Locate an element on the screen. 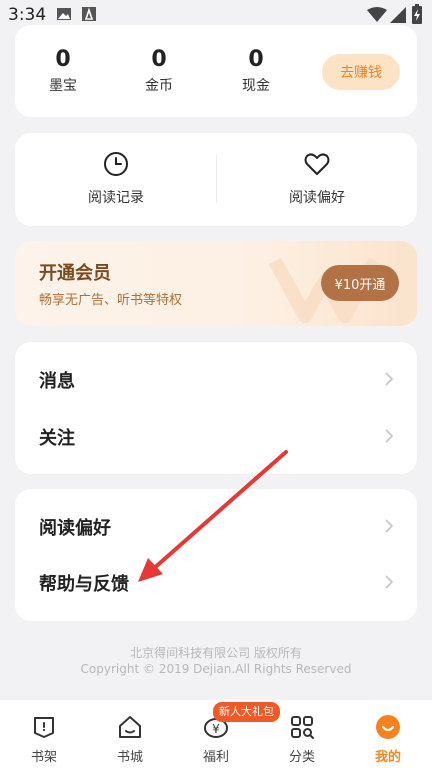 Image resolution: width=432 pixels, height=768 pixels. stat-label: 现金 is located at coordinates (256, 86).